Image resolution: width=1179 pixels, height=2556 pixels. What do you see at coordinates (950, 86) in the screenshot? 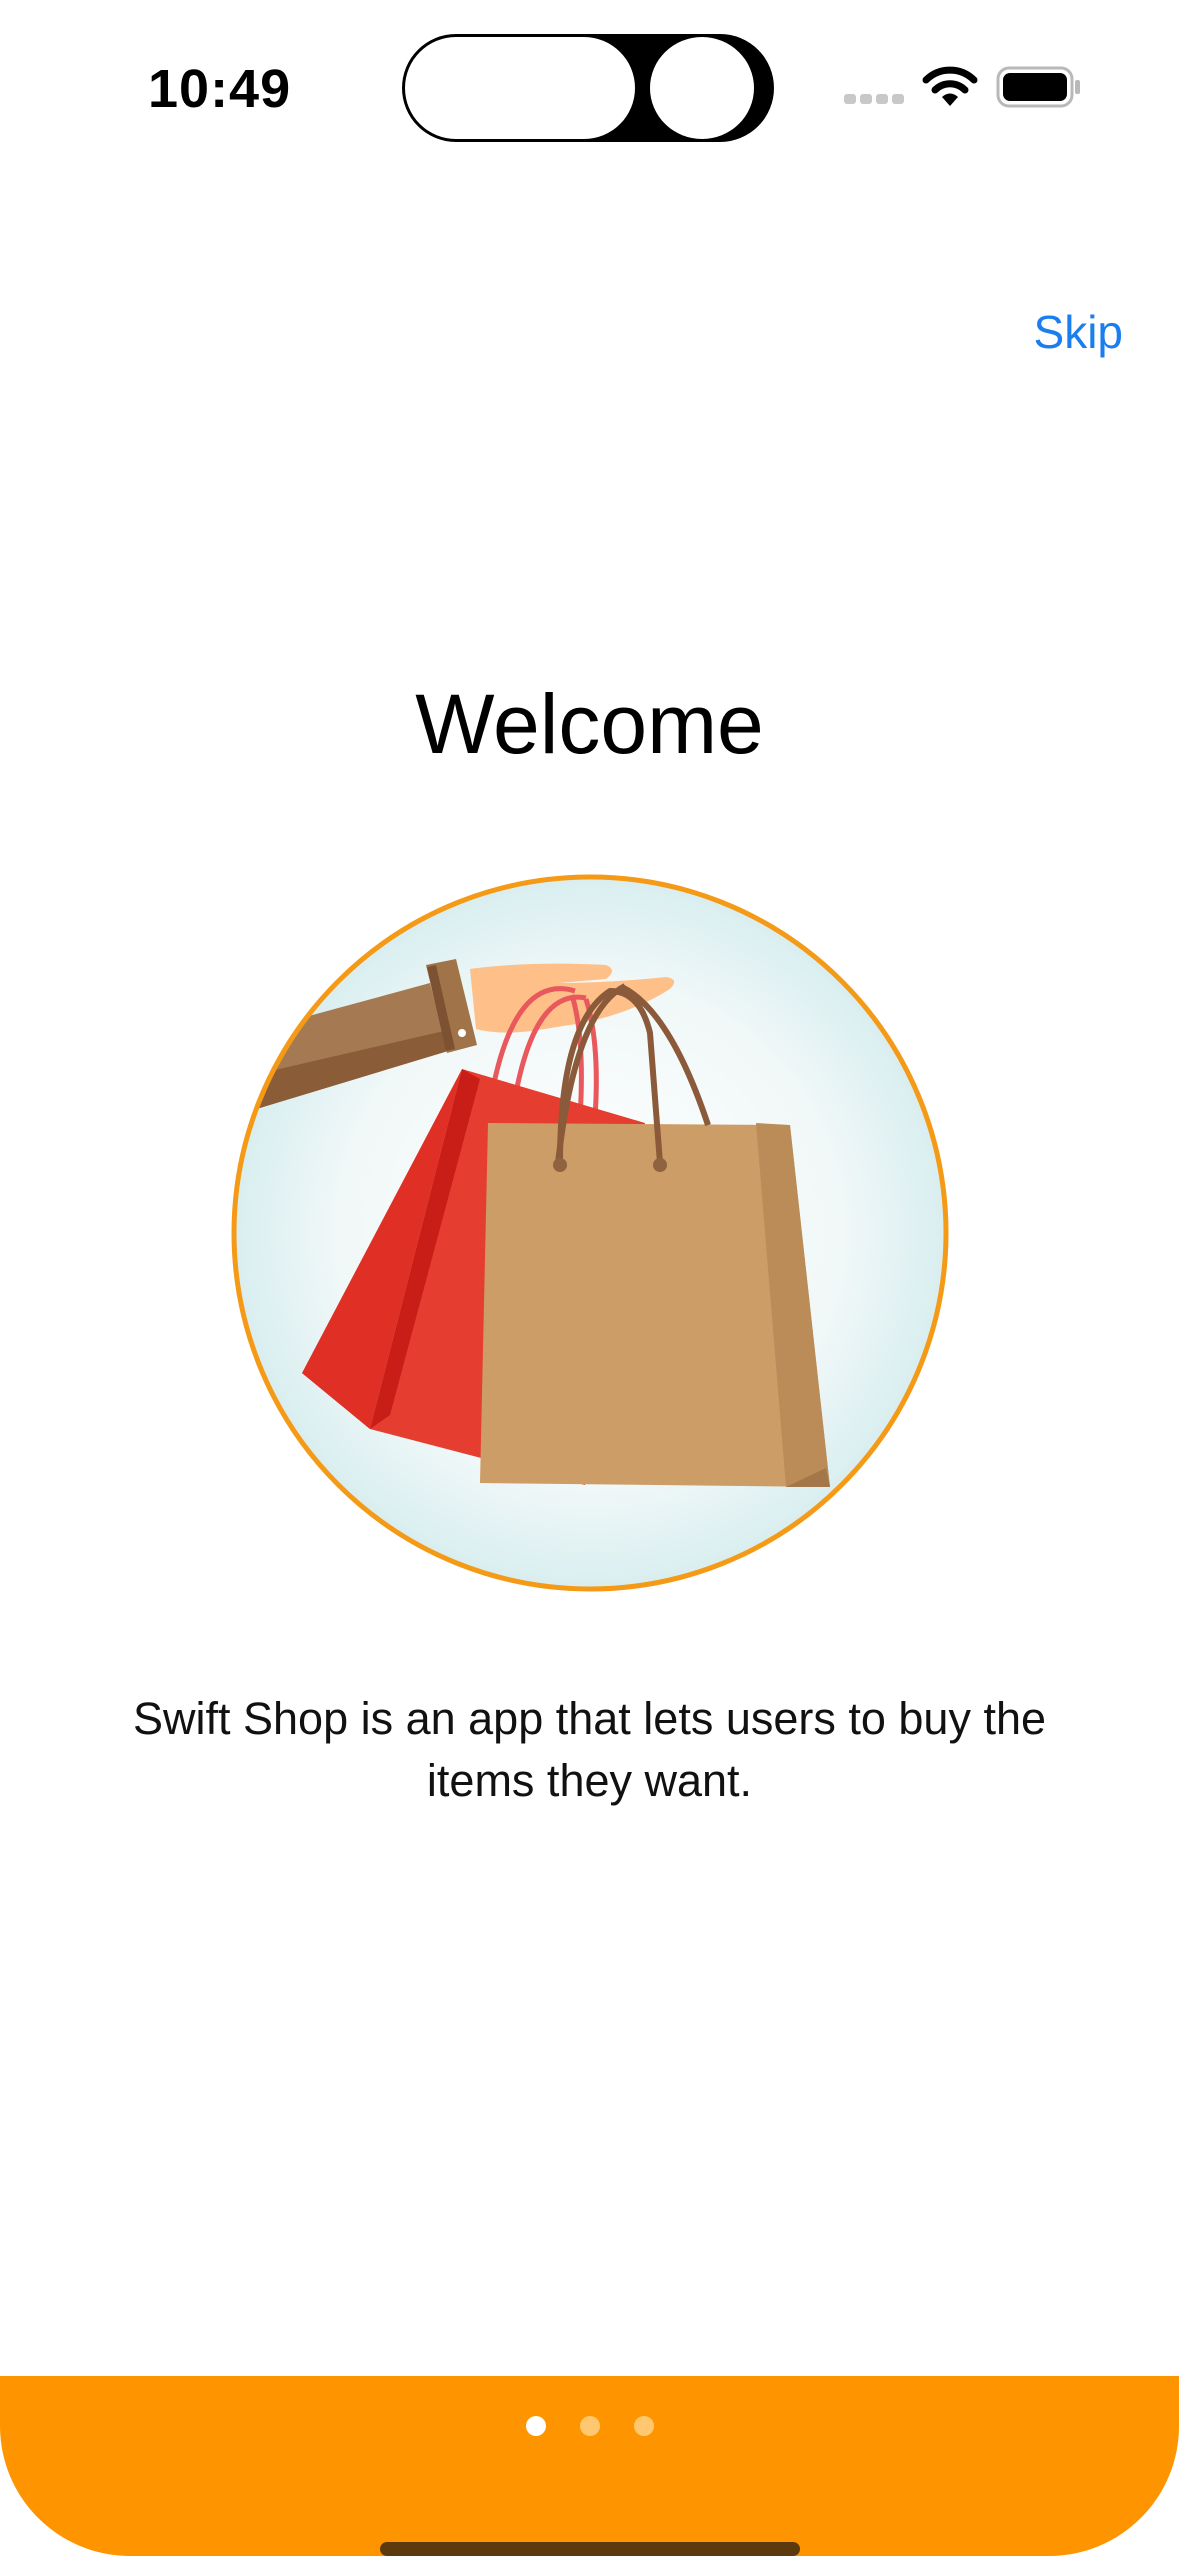
I see `wifi-icon` at bounding box center [950, 86].